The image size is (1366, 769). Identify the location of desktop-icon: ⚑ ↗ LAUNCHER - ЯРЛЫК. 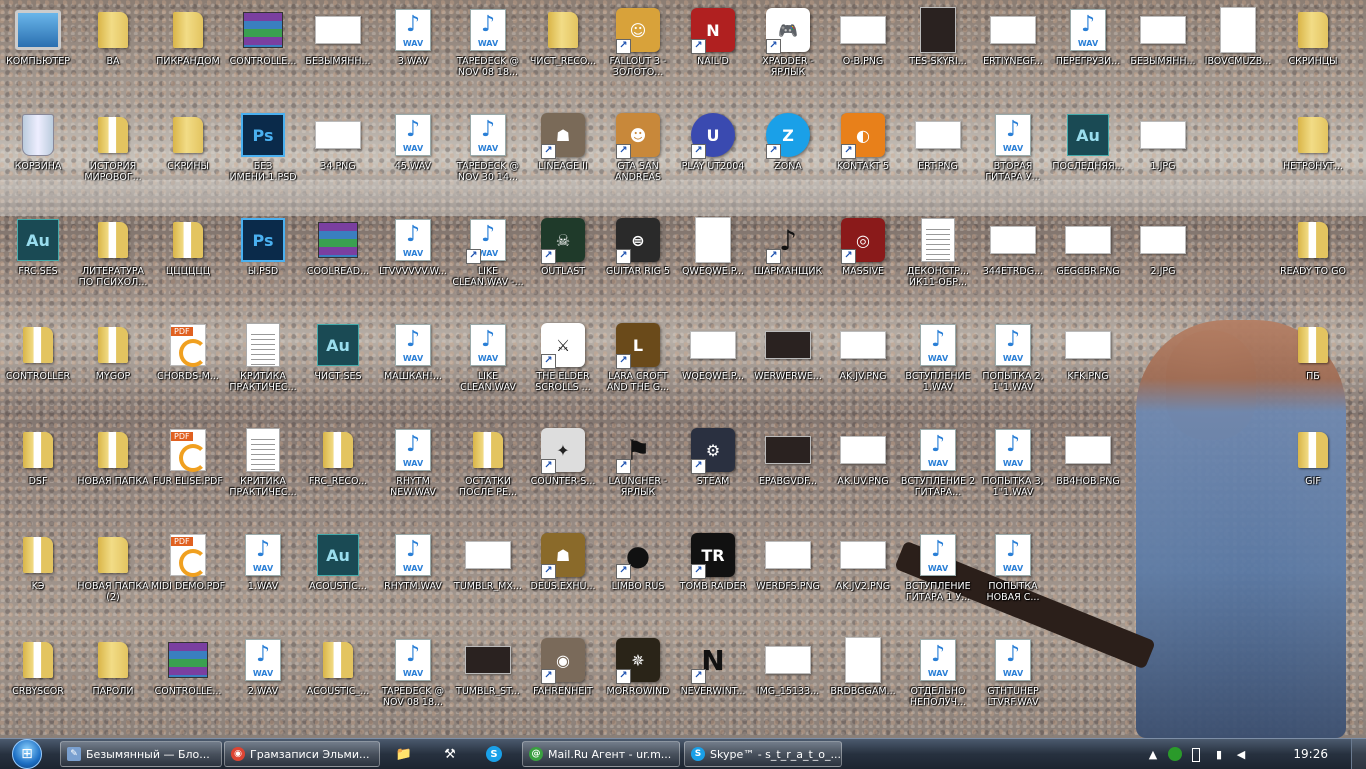
(638, 462).